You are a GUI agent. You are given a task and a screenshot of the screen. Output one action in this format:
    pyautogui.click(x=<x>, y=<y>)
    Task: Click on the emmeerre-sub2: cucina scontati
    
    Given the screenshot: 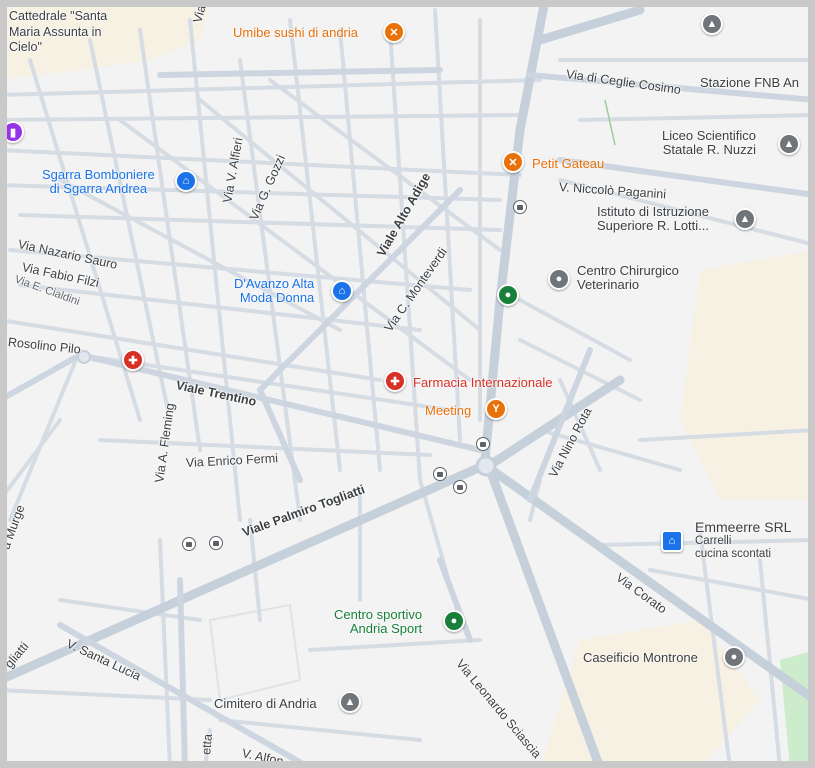 What is the action you would take?
    pyautogui.click(x=733, y=554)
    